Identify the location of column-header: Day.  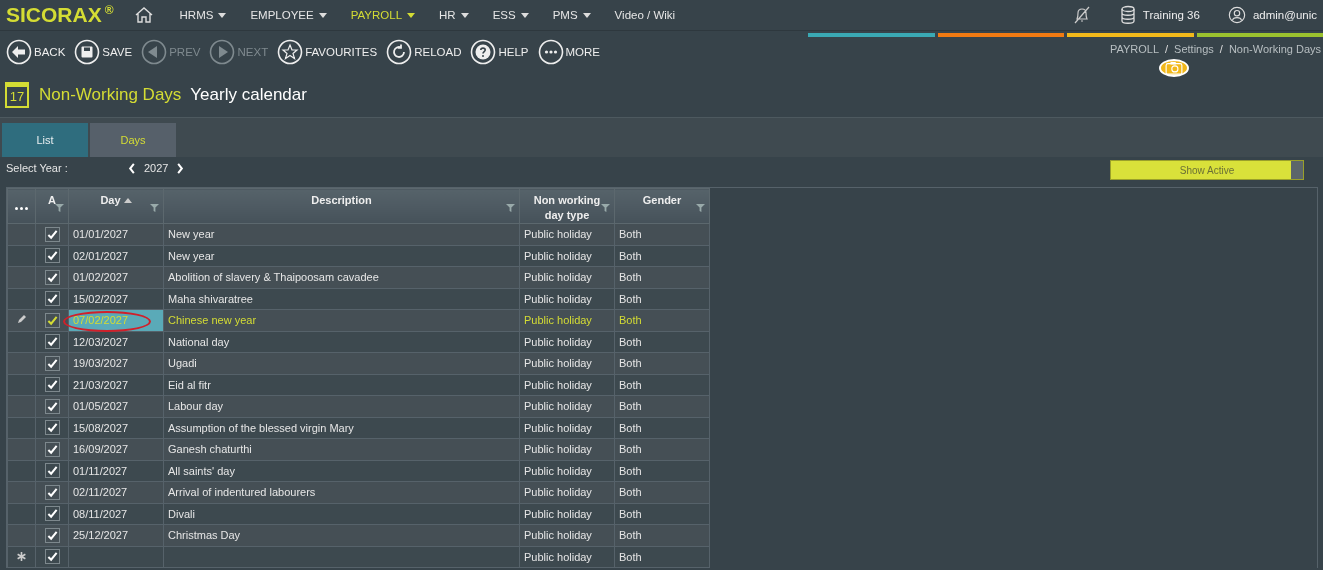
(116, 206).